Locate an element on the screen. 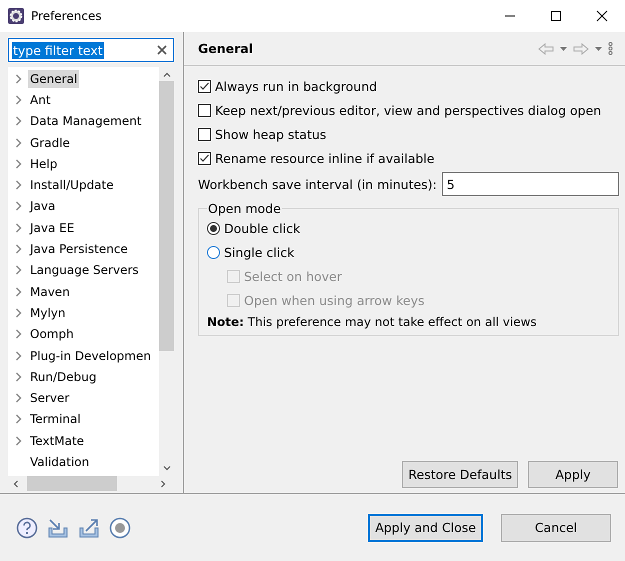 The image size is (625, 561). checkbox-label: Select on hover is located at coordinates (293, 276).